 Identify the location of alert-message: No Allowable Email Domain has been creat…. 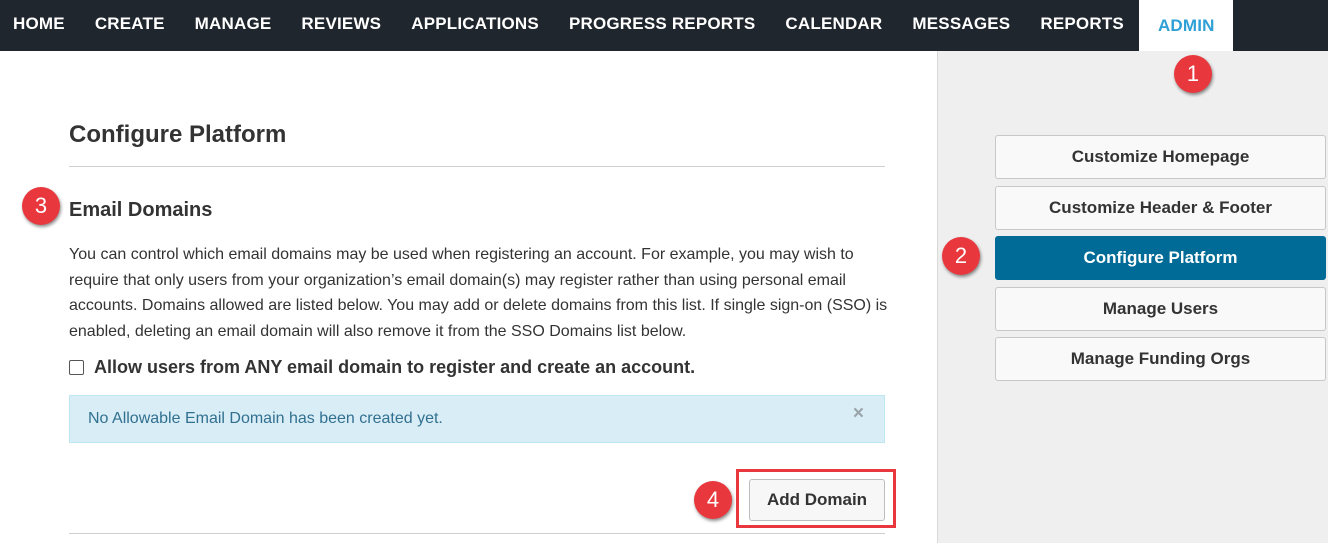
(265, 418).